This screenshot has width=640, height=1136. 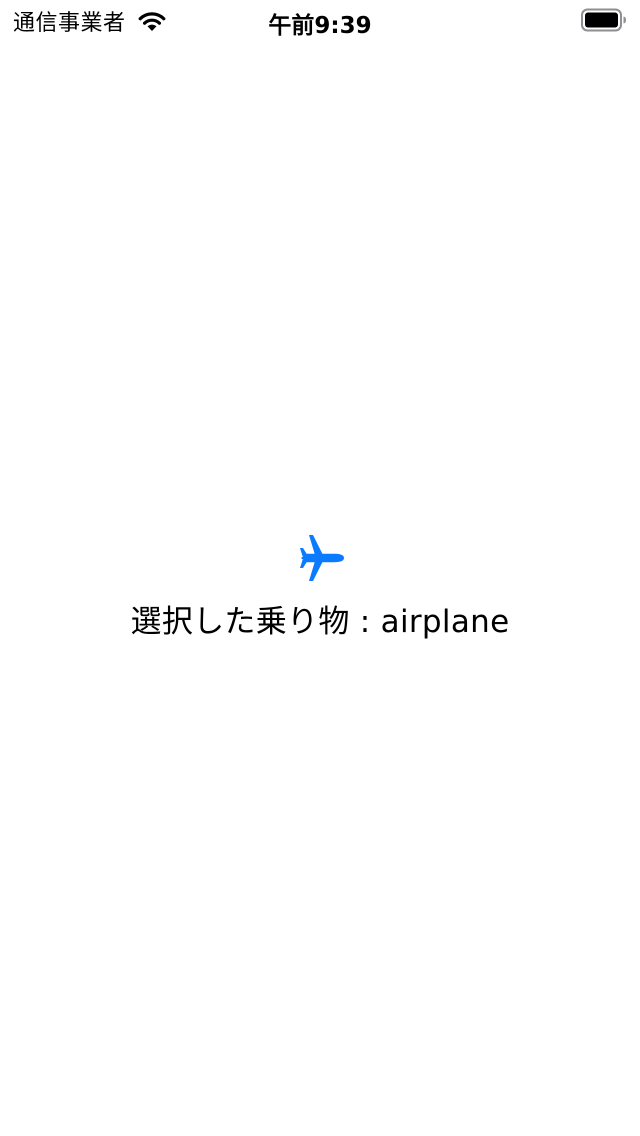 What do you see at coordinates (320, 622) in the screenshot?
I see `selected-vehicle-label: 選択した乗り物 : airplane` at bounding box center [320, 622].